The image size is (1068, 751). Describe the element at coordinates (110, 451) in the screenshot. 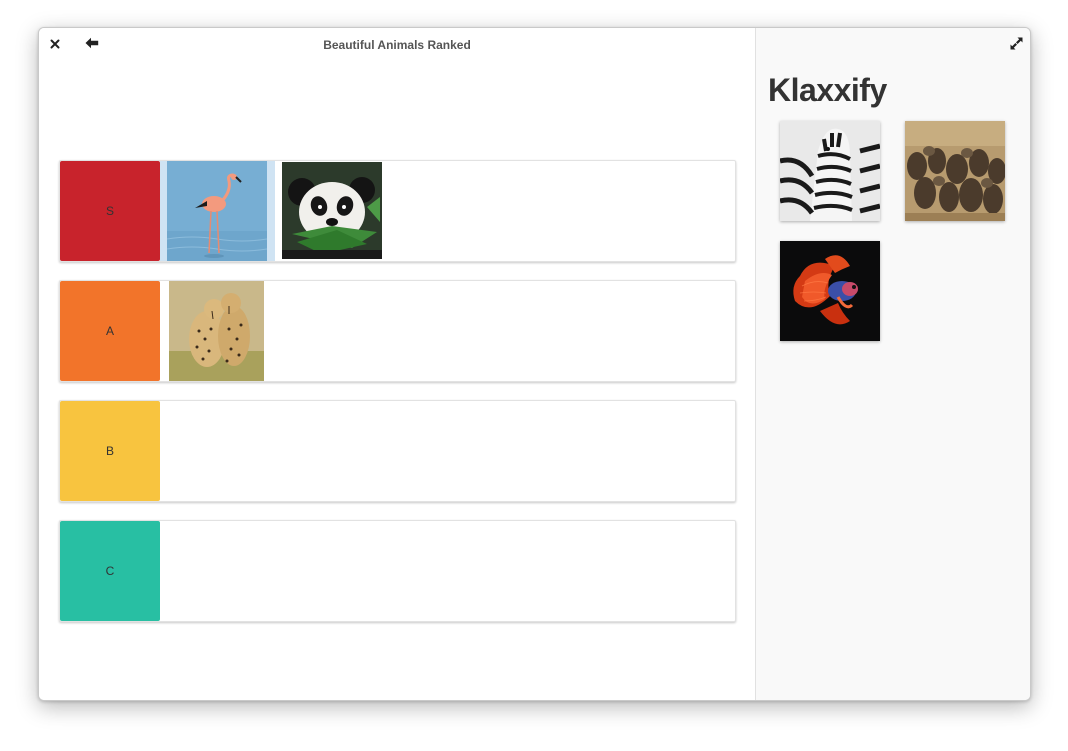

I see `tier-label-b: B` at that location.